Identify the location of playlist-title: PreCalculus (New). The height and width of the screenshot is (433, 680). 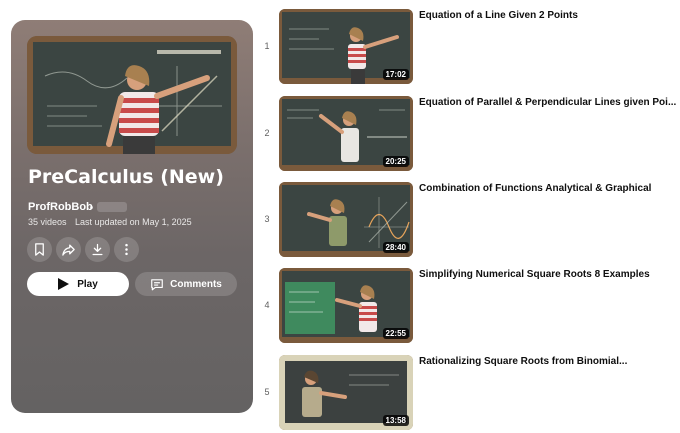
(126, 177).